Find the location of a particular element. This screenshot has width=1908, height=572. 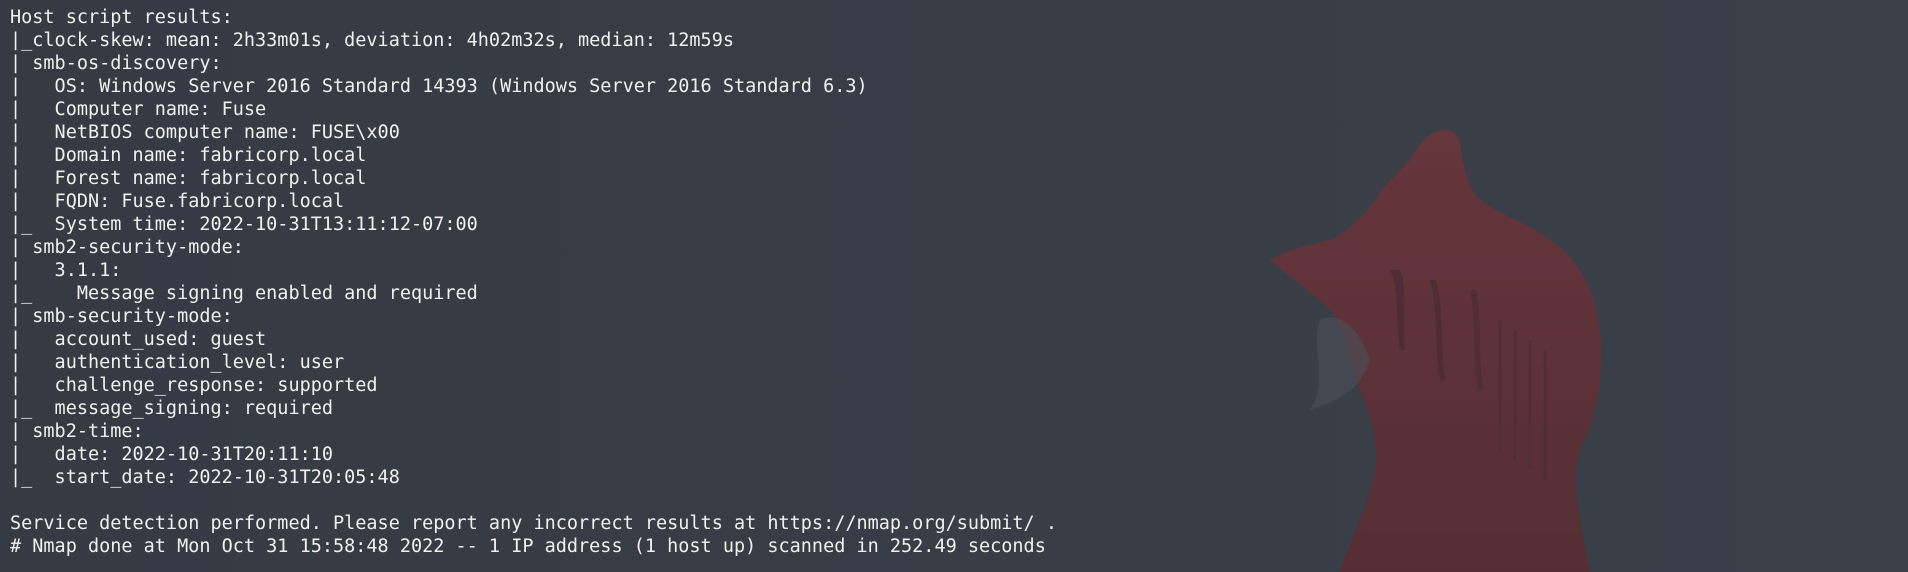

output-line: | smb-security-mode: is located at coordinates (121, 316).